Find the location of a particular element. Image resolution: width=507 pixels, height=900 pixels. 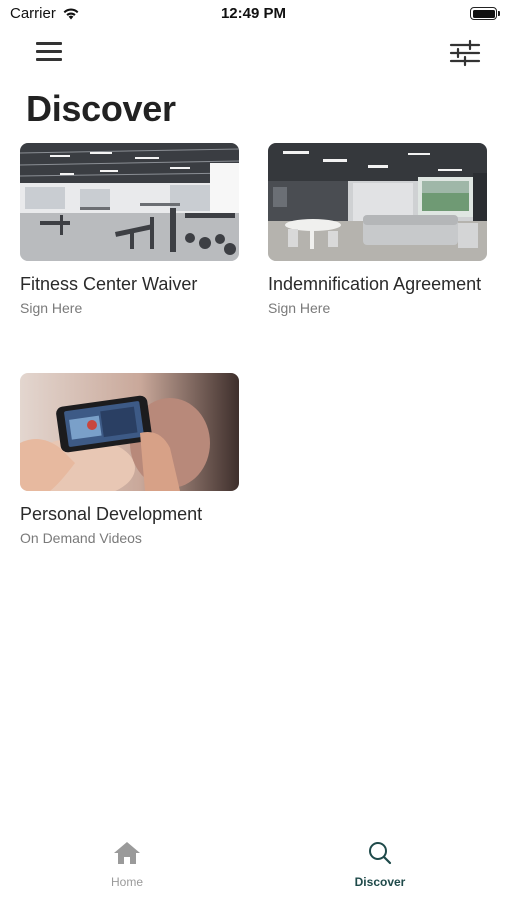

status-bar: Carrier 12:49 PM is located at coordinates (253, 14).